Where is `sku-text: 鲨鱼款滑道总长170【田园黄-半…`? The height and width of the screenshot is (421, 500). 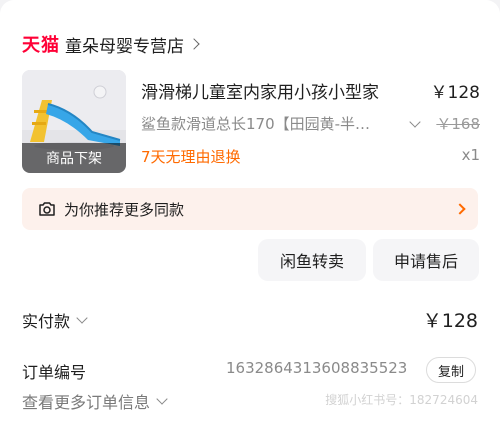
sku-text: 鲨鱼款滑道总长170【田园黄-半… is located at coordinates (256, 124).